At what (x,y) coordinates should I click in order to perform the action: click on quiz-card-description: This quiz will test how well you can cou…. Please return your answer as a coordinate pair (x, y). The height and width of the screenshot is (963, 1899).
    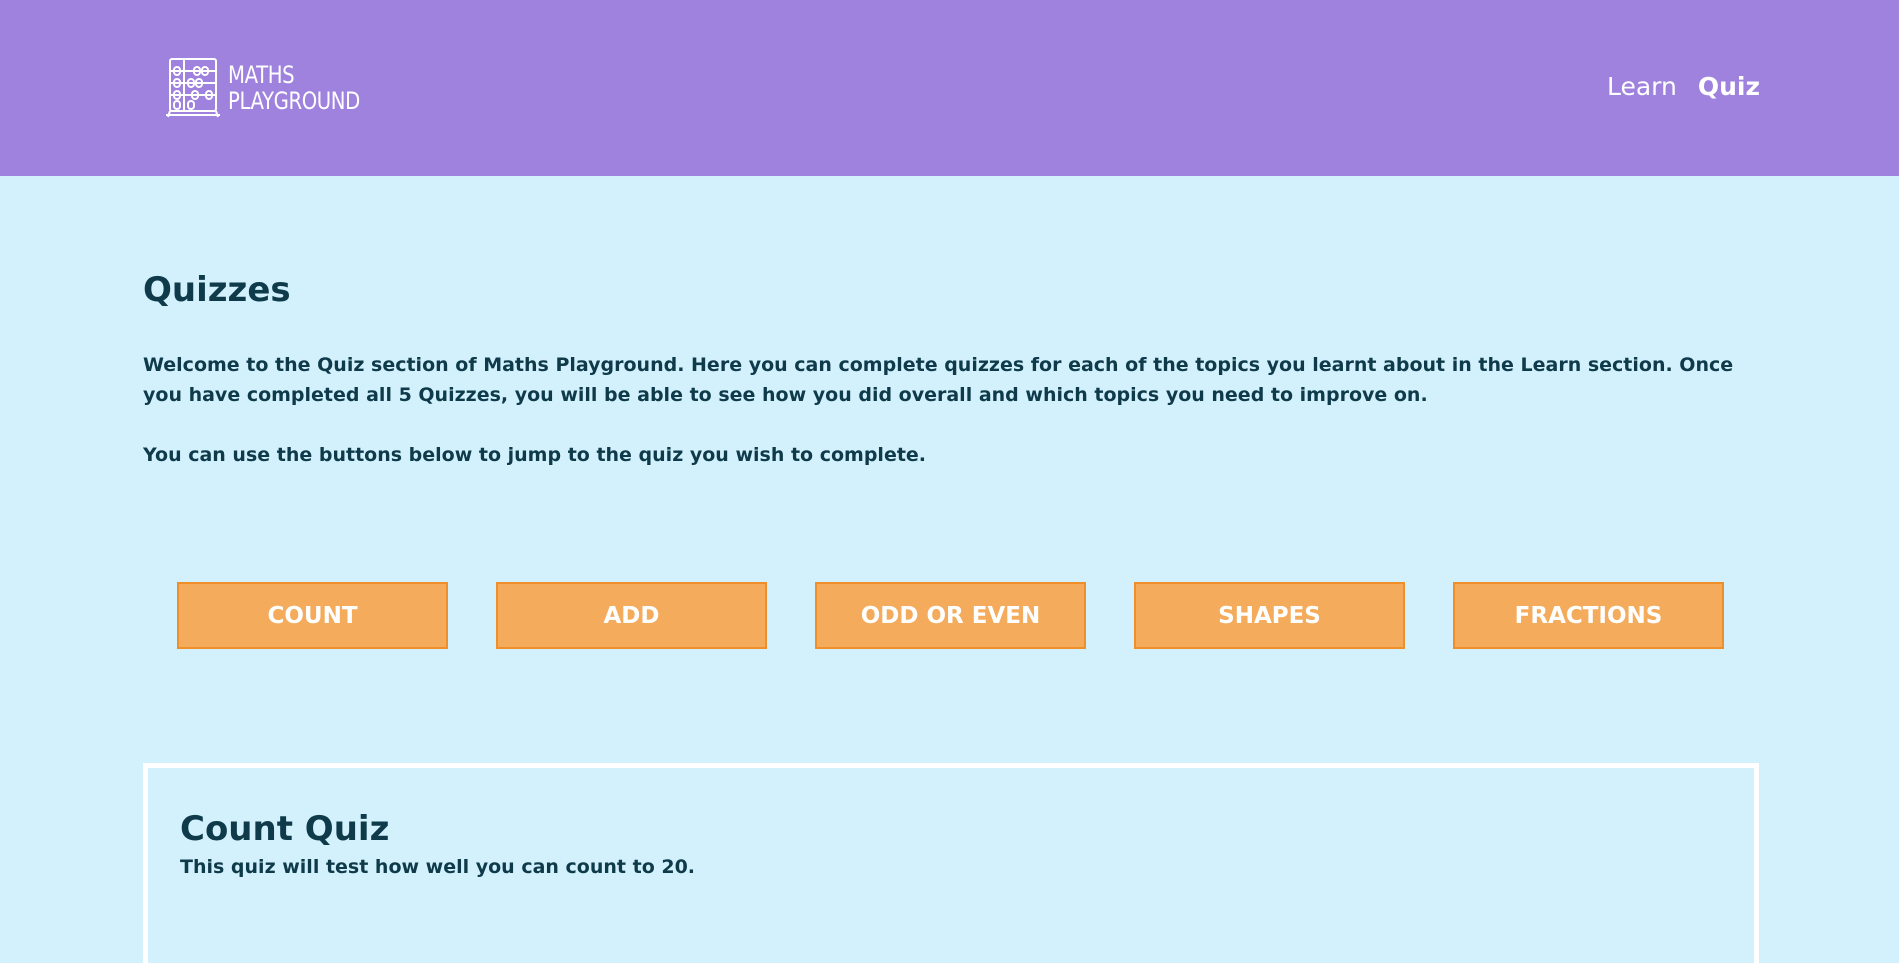
    Looking at the image, I should click on (438, 867).